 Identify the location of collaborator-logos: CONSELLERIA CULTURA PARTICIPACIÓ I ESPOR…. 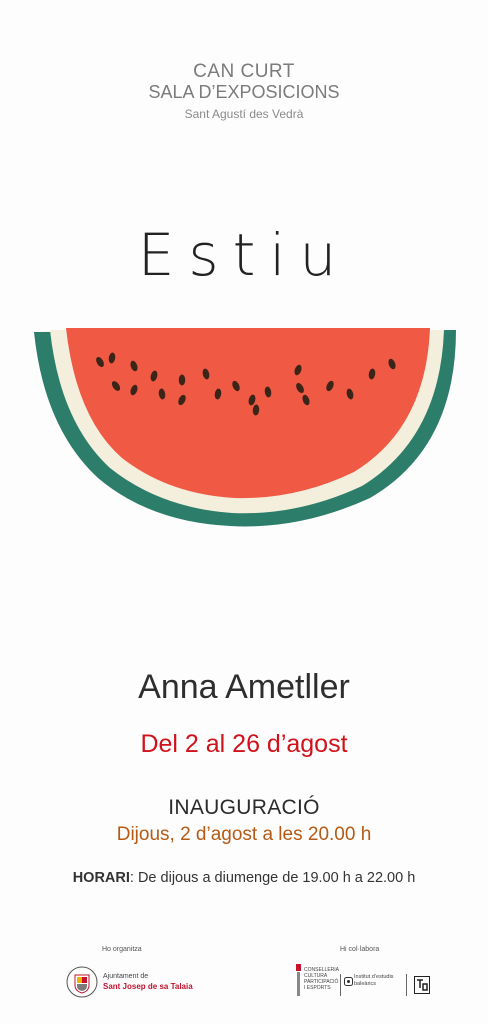
(371, 982).